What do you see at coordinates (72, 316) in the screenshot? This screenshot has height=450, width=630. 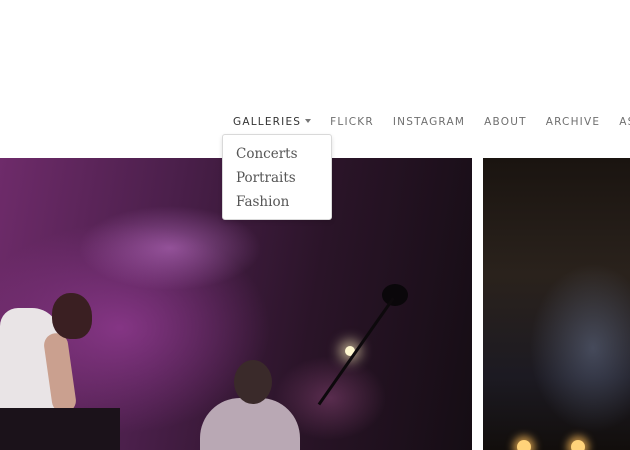 I see `guitarist-head` at bounding box center [72, 316].